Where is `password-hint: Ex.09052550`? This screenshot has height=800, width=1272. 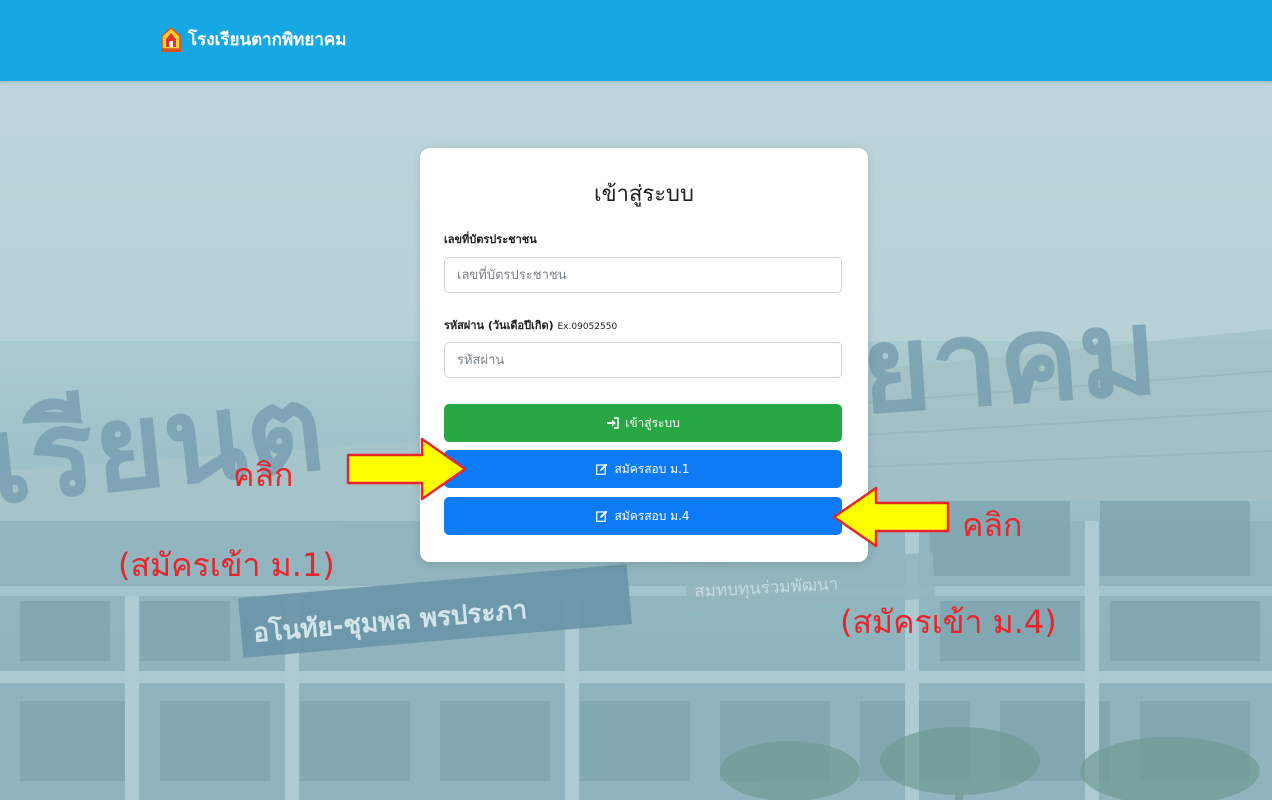 password-hint: Ex.09052550 is located at coordinates (587, 327).